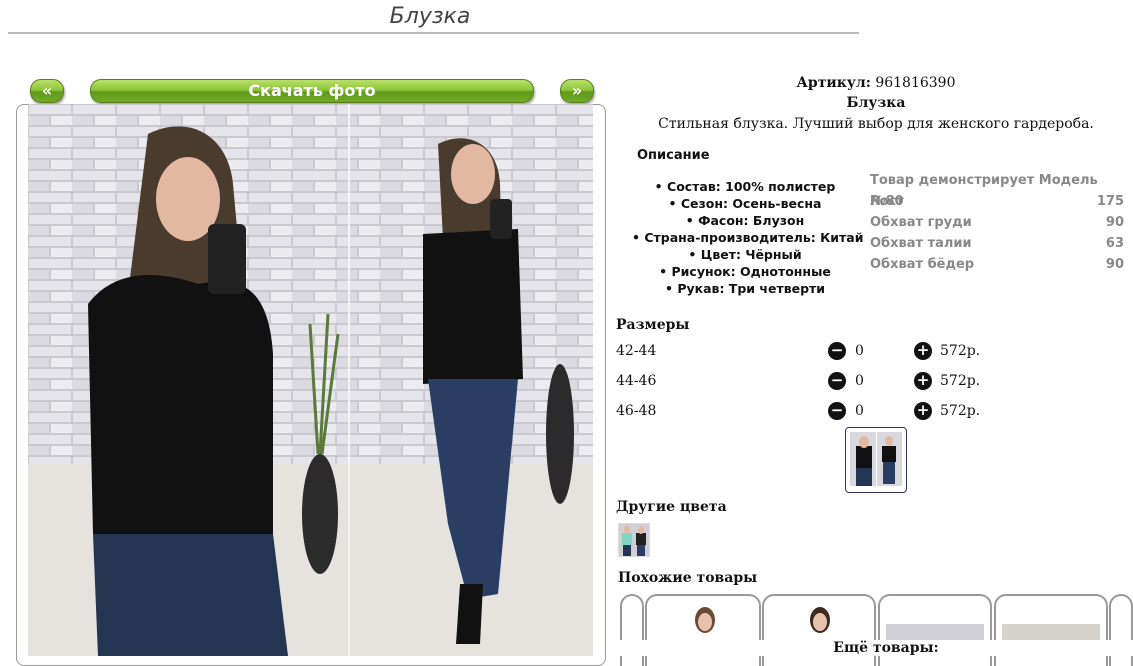 This screenshot has width=1133, height=666. I want to click on product-name: Блузка, so click(876, 103).